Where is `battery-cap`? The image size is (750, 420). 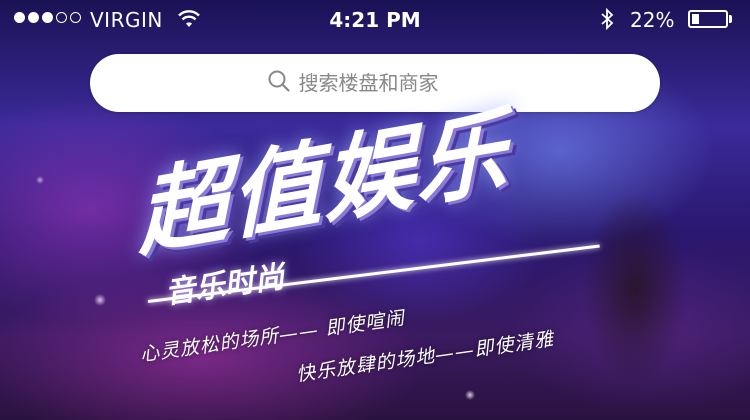
battery-cap is located at coordinates (730, 19).